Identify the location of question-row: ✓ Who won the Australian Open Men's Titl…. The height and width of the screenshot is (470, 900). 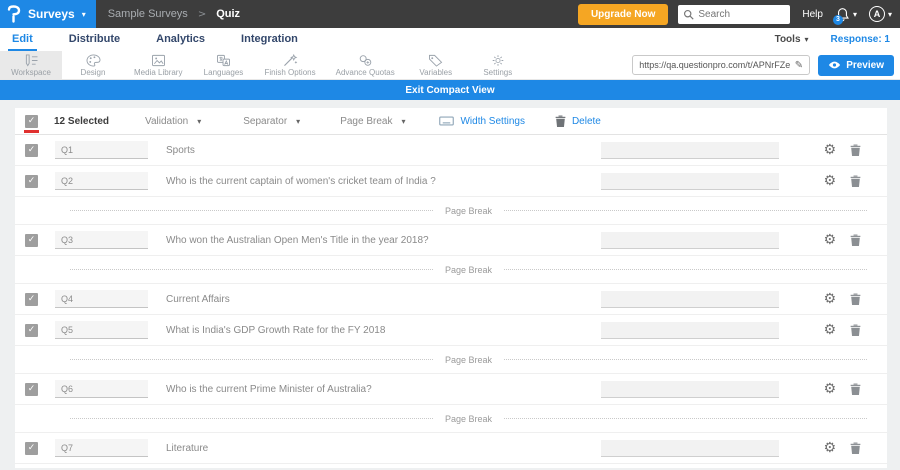
(451, 240).